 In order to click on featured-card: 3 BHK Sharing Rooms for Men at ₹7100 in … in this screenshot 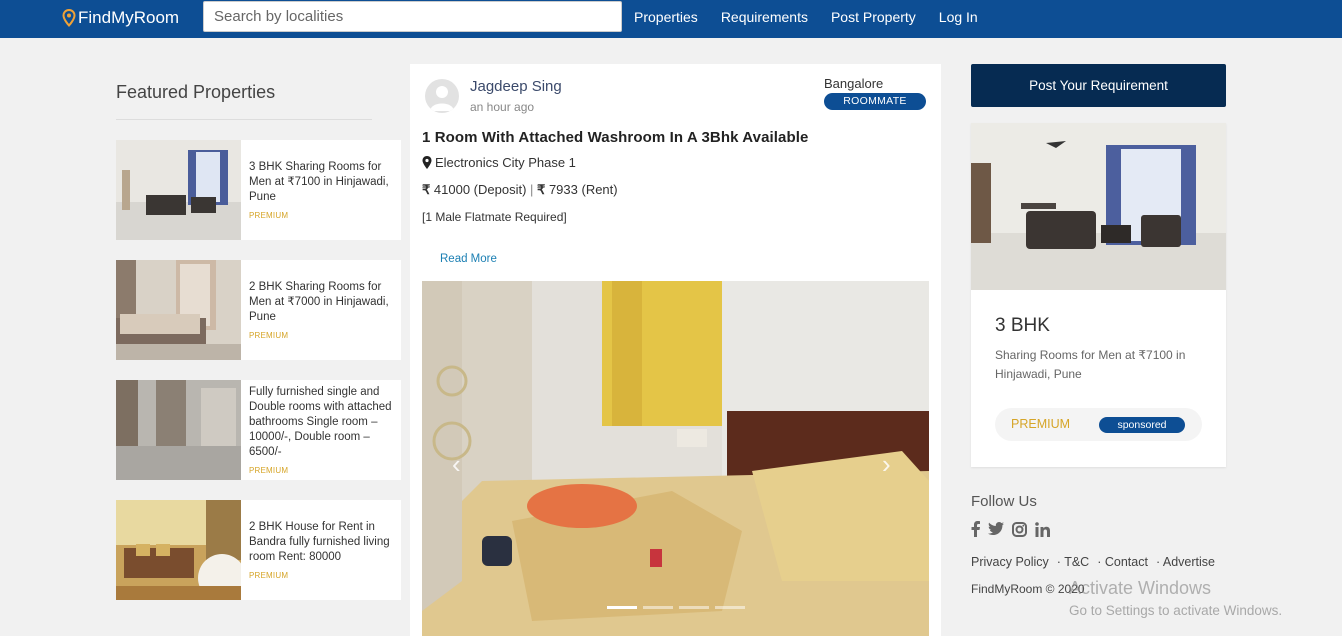, I will do `click(258, 190)`.